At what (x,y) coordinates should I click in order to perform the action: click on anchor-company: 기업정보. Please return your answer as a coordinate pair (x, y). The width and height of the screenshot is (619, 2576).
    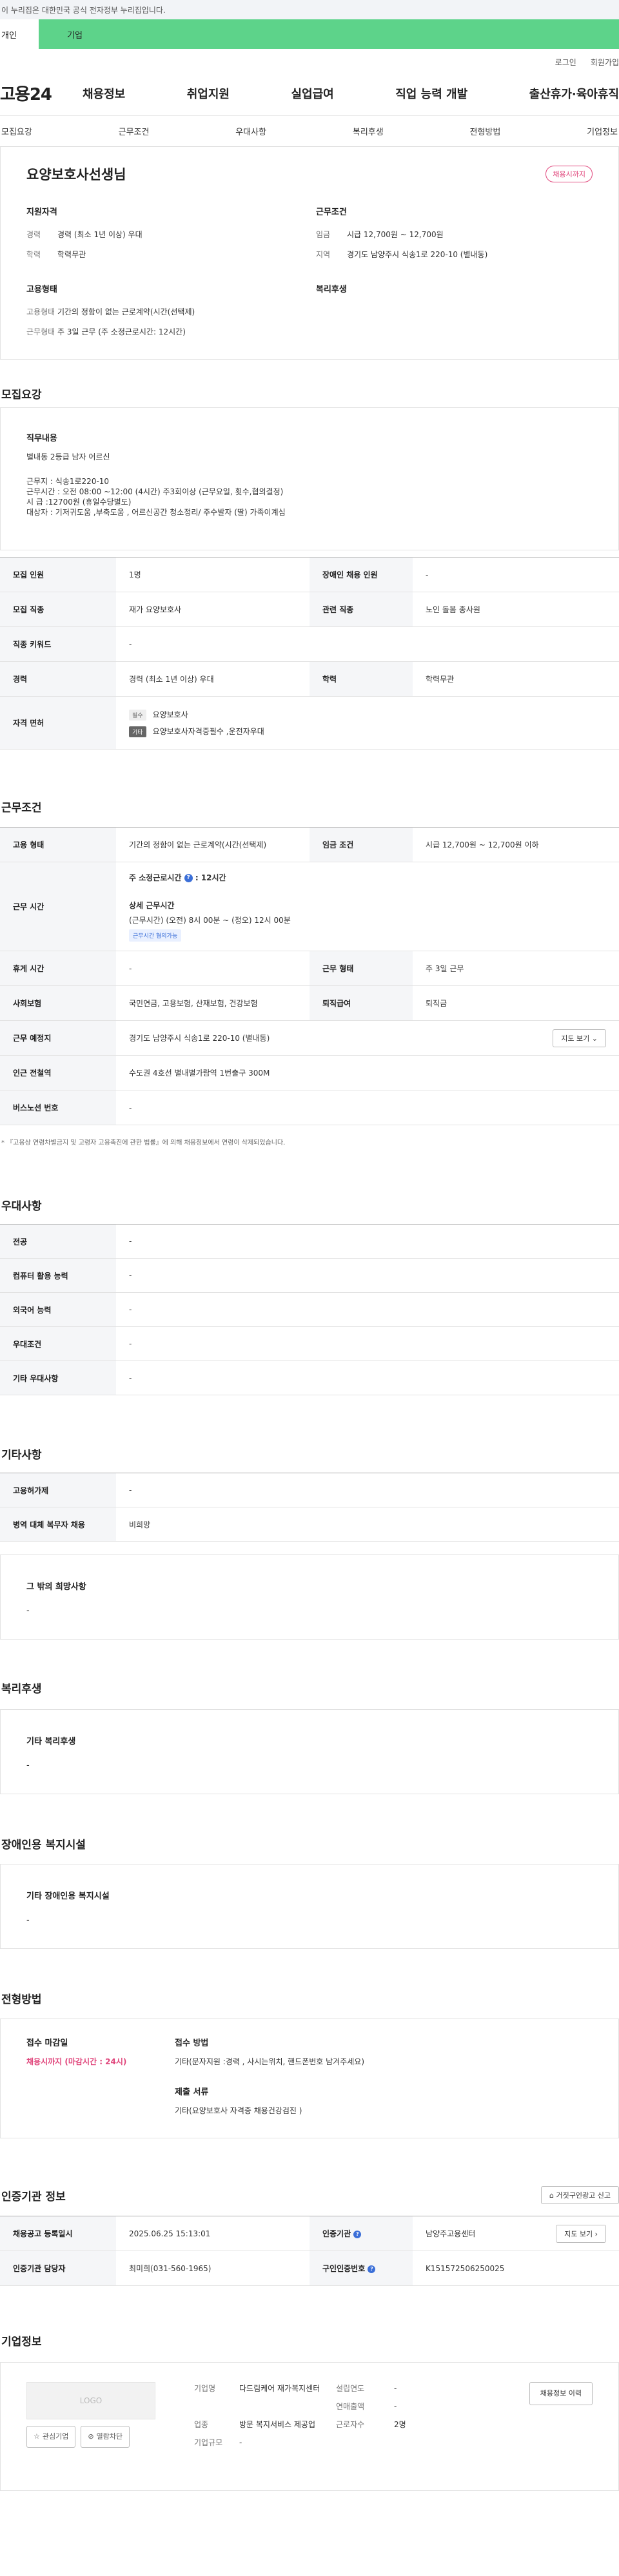
    Looking at the image, I should click on (602, 131).